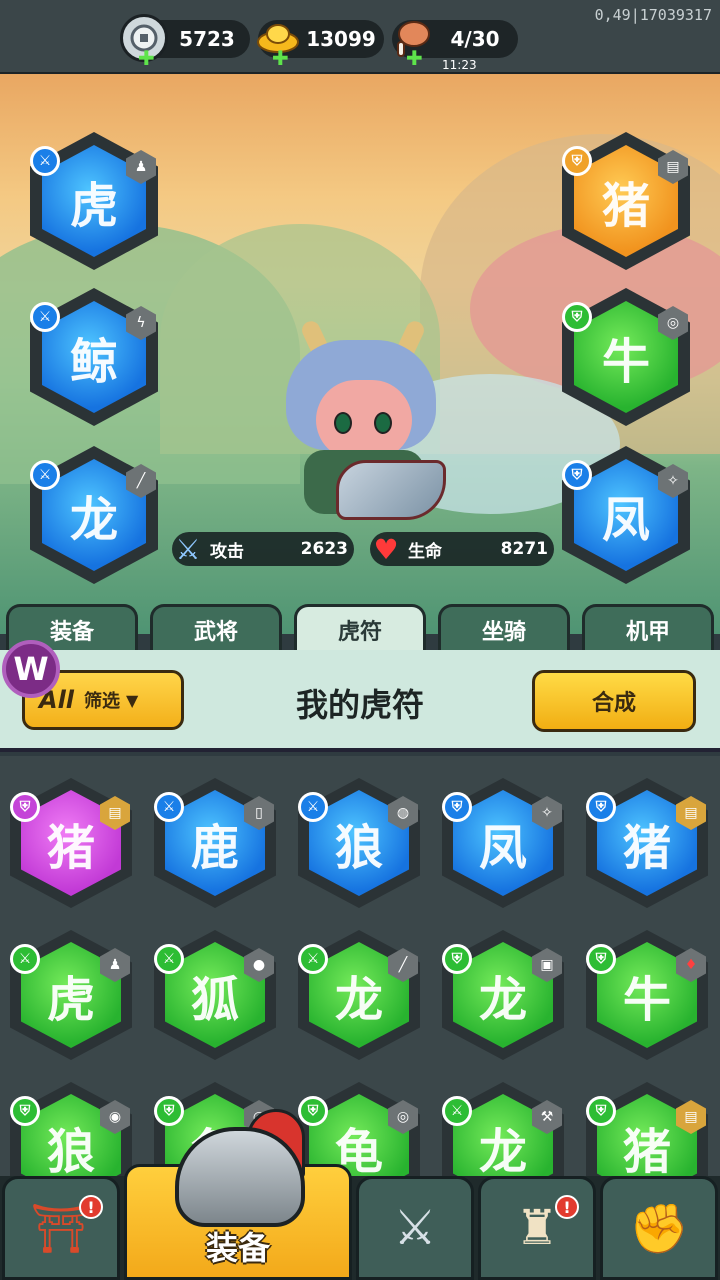 The width and height of the screenshot is (720, 1280). What do you see at coordinates (61, 1228) in the screenshot?
I see `nav-shop: ⛩ !` at bounding box center [61, 1228].